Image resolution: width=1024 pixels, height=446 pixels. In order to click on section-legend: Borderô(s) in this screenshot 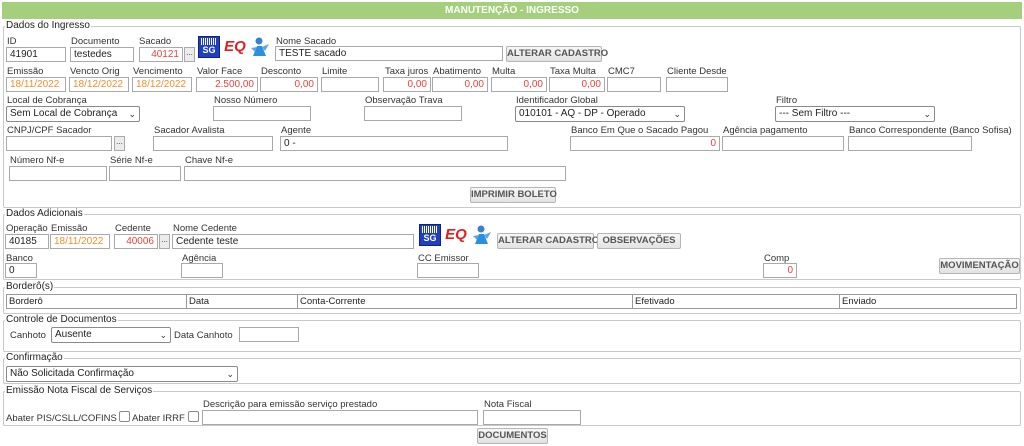, I will do `click(30, 286)`.